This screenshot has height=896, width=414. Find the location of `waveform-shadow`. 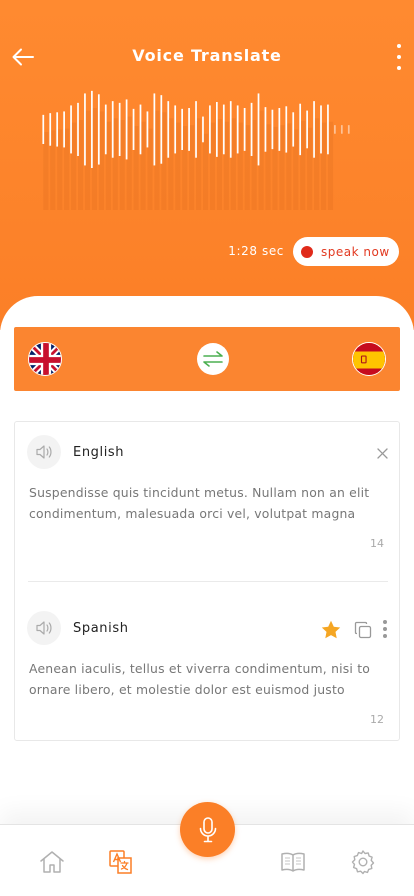

waveform-shadow is located at coordinates (205, 171).